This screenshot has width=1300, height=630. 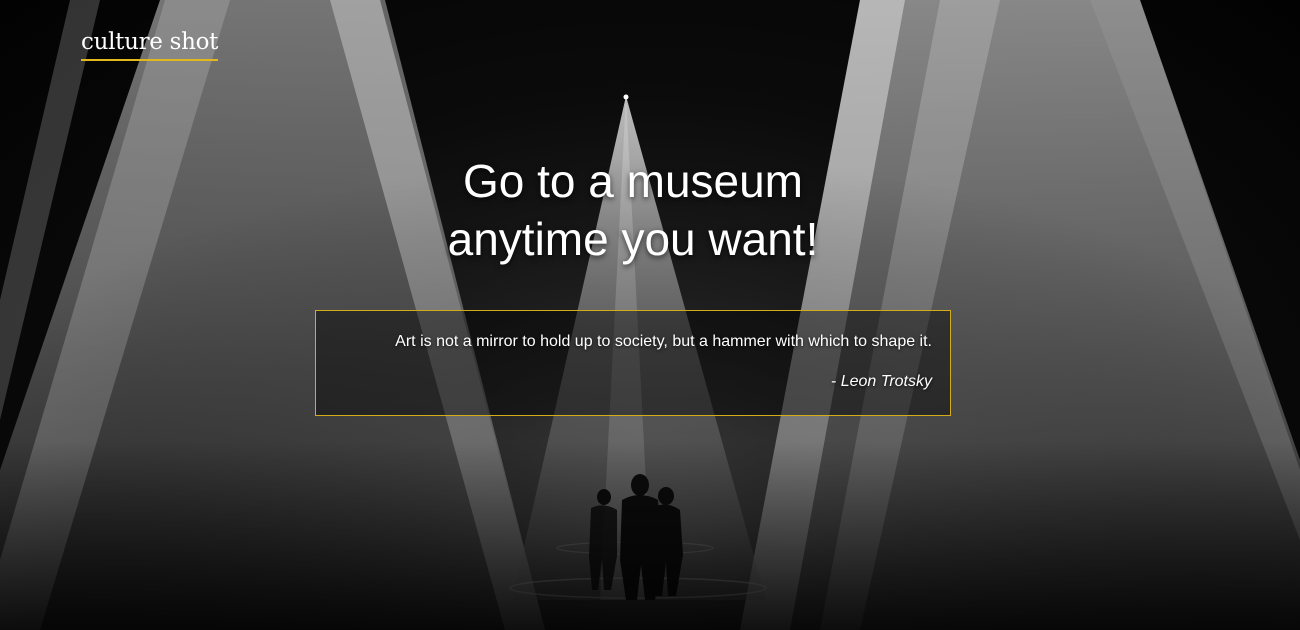 What do you see at coordinates (633, 239) in the screenshot?
I see `headline-line-2: anytime you want!` at bounding box center [633, 239].